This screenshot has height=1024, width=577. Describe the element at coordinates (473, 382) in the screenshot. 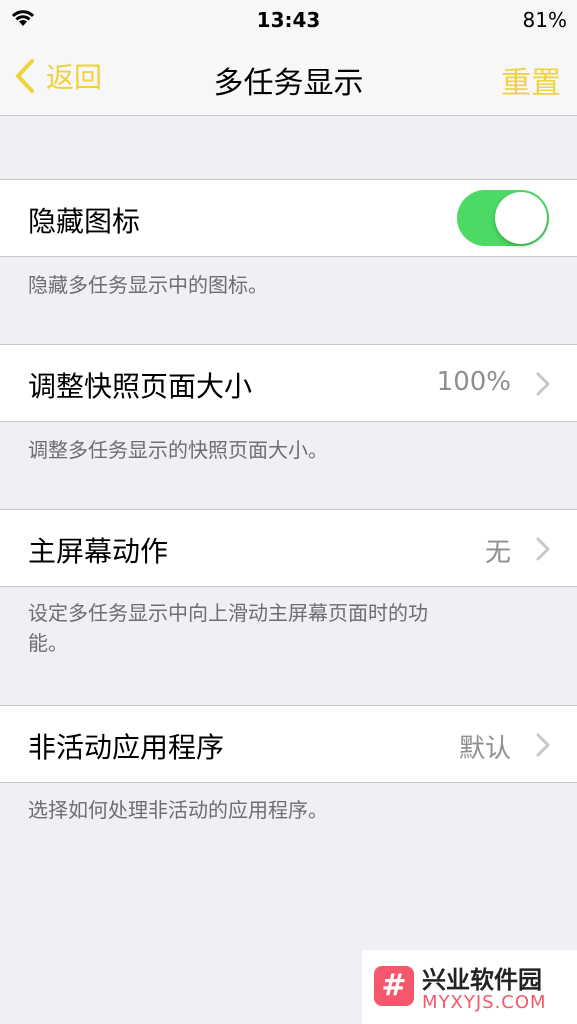

I see `setting-value: 100%` at that location.